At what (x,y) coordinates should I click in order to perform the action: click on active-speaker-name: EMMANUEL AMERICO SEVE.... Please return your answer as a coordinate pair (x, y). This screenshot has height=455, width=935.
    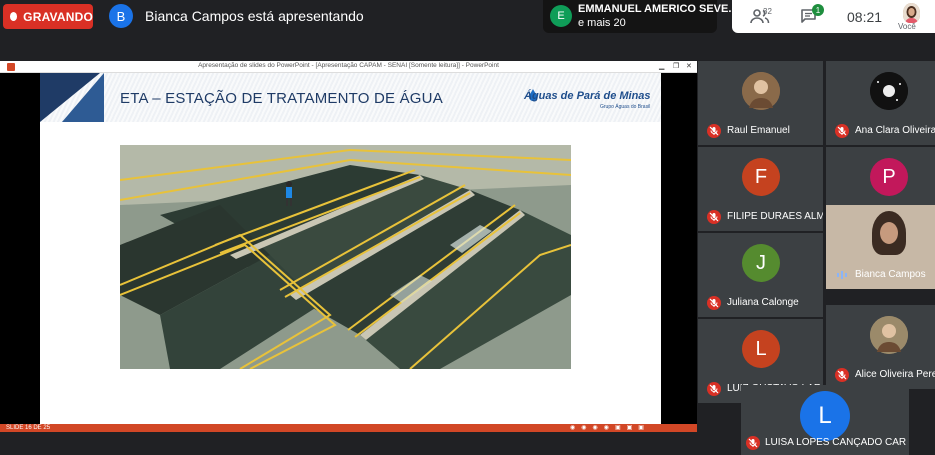
    Looking at the image, I should click on (658, 9).